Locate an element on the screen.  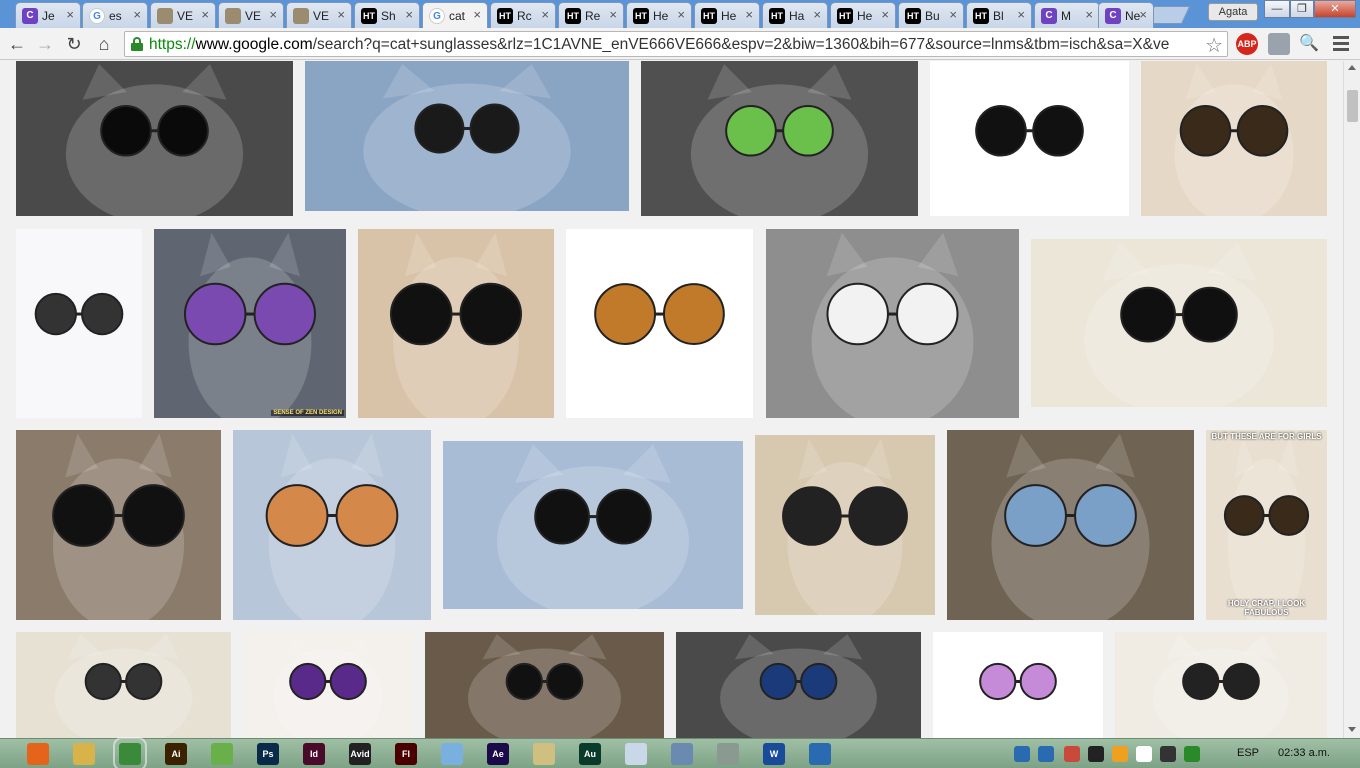
home-button: ⌂ is located at coordinates (104, 44).